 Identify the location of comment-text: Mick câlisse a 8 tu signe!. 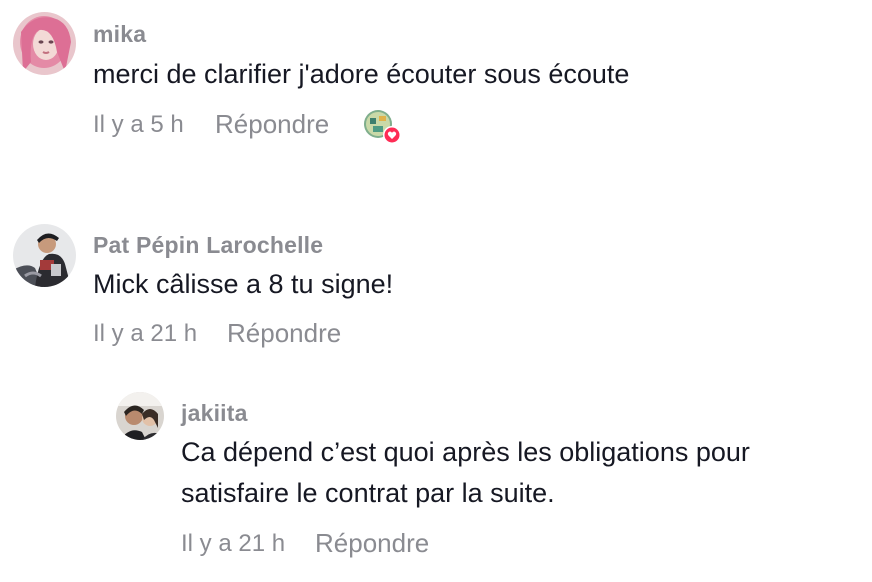
(243, 284).